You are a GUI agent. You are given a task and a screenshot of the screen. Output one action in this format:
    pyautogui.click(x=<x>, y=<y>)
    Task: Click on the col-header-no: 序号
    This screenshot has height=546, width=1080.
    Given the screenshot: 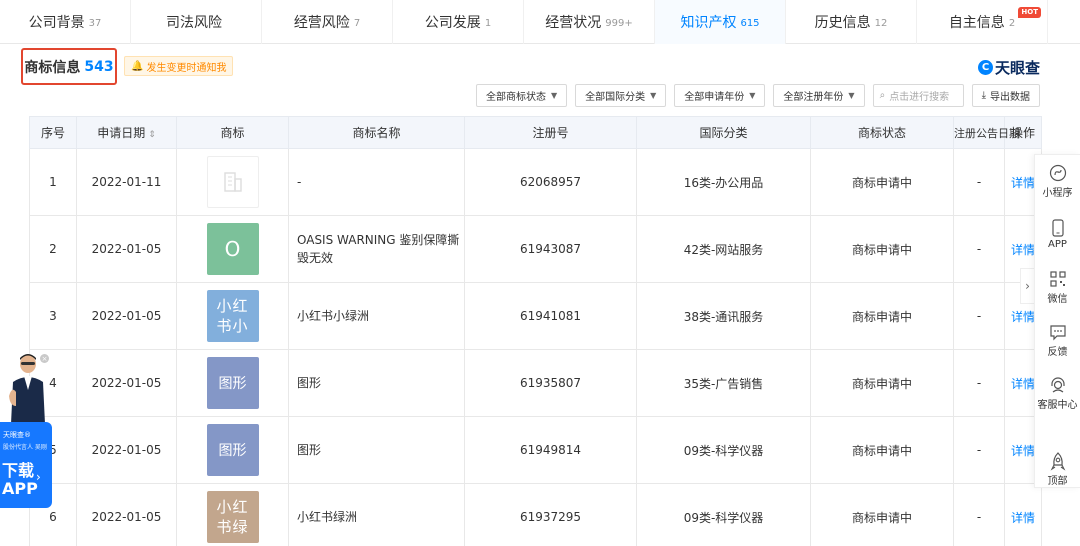 What is the action you would take?
    pyautogui.click(x=53, y=132)
    